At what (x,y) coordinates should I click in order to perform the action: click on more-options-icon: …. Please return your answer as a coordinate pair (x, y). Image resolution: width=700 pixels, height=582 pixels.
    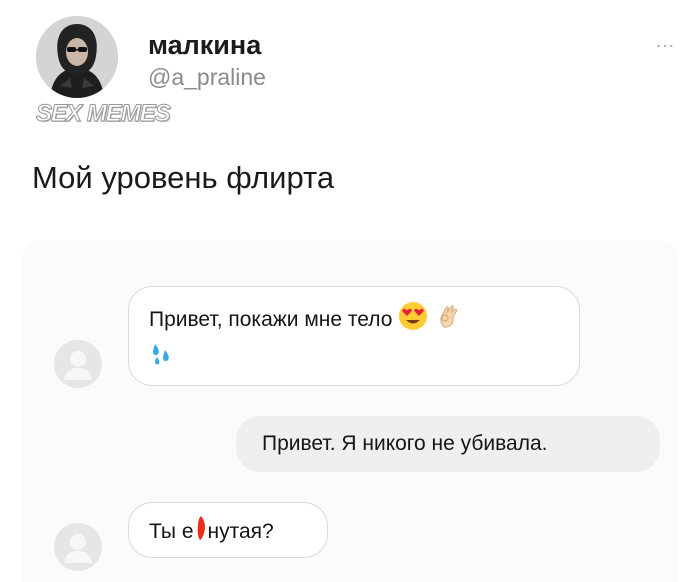
    Looking at the image, I should click on (665, 41).